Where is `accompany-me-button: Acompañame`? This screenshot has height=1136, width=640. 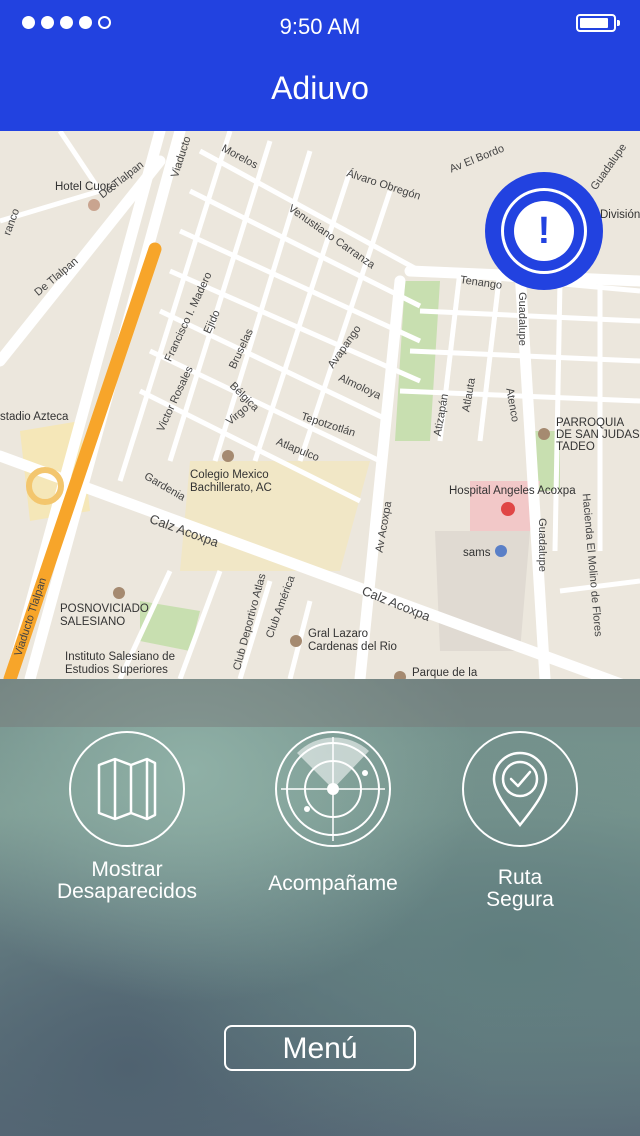
accompany-me-button: Acompañame is located at coordinates (333, 813).